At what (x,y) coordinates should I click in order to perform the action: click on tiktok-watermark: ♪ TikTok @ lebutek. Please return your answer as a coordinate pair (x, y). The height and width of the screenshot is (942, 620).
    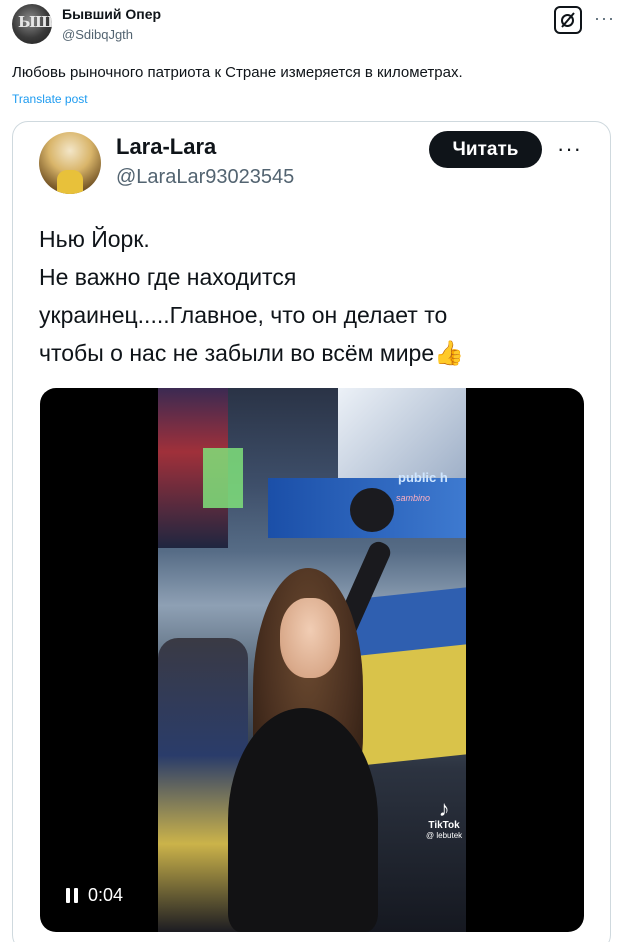
    Looking at the image, I should click on (444, 818).